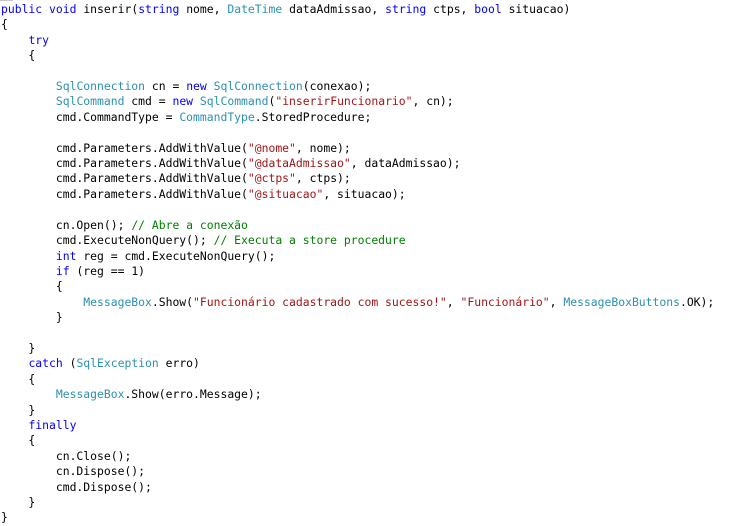 Image resolution: width=729 pixels, height=526 pixels. What do you see at coordinates (200, 86) in the screenshot?
I see `code-token: new` at bounding box center [200, 86].